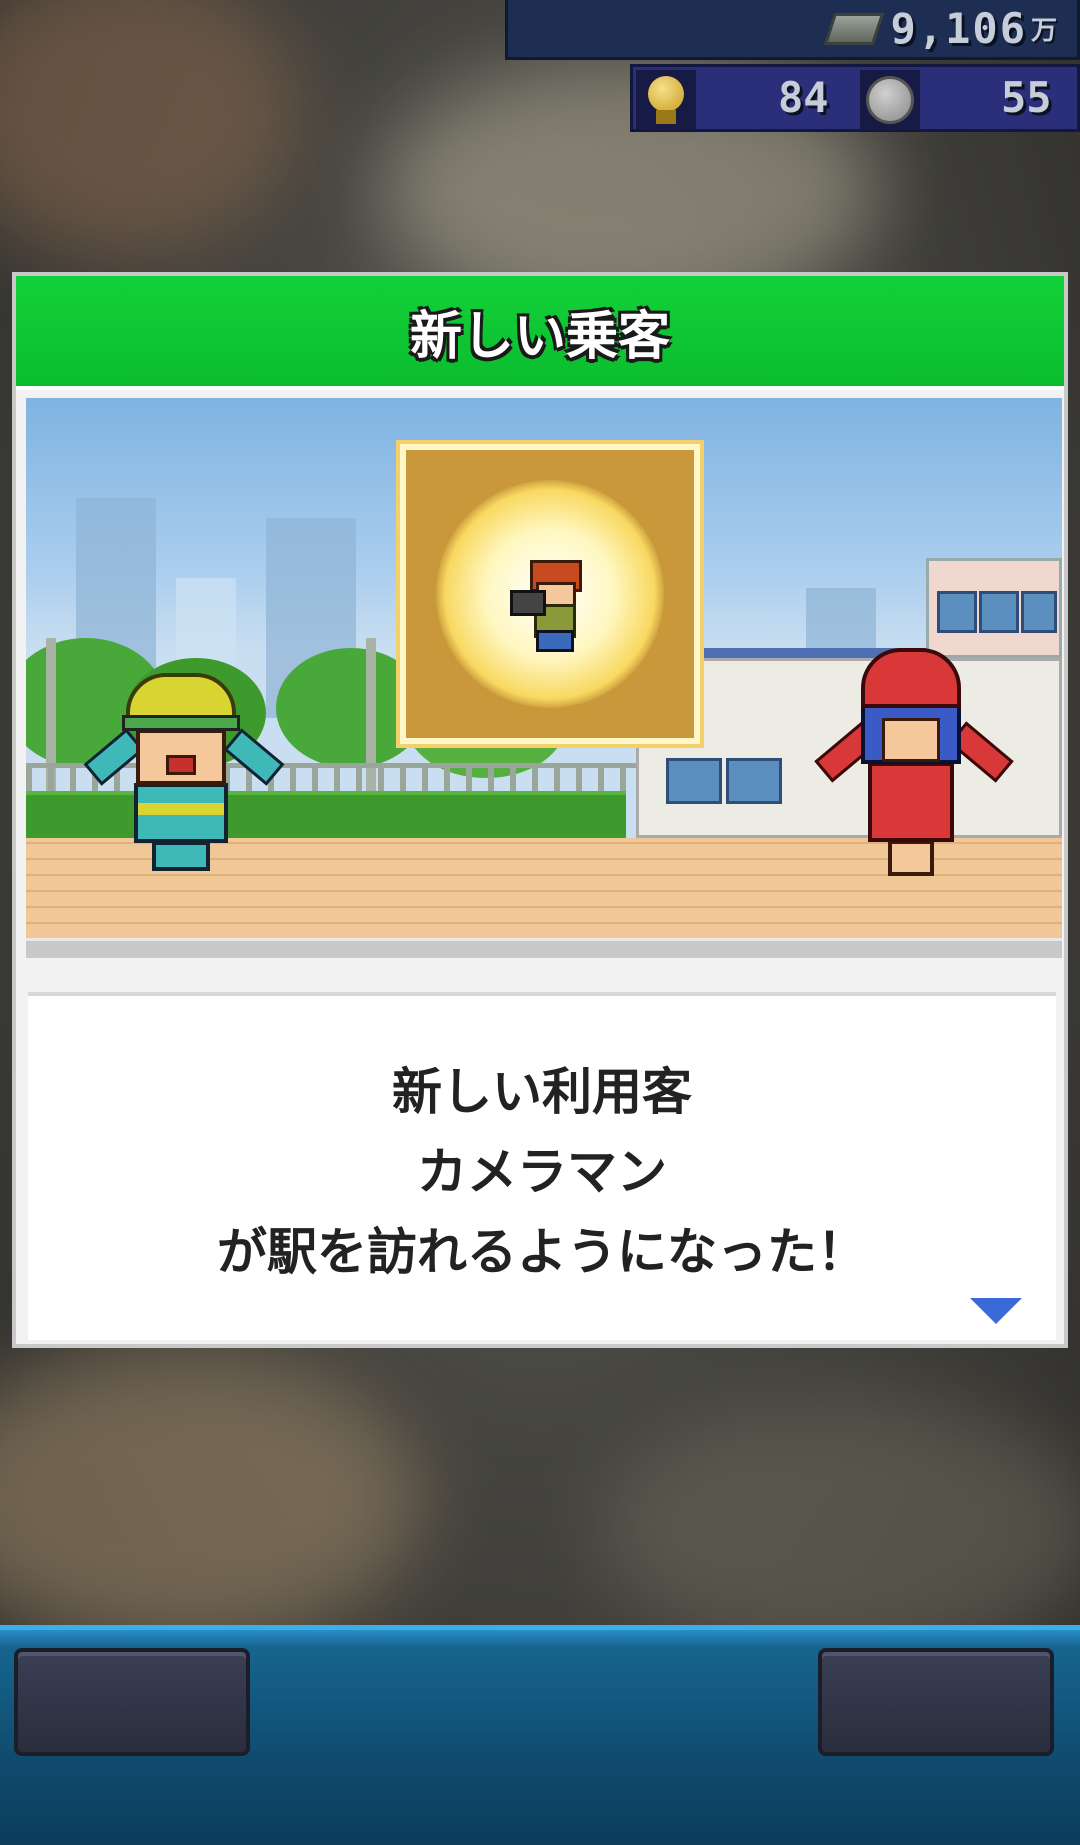 This screenshot has height=1845, width=1080. I want to click on cheering-kid-sprite, so click(184, 773).